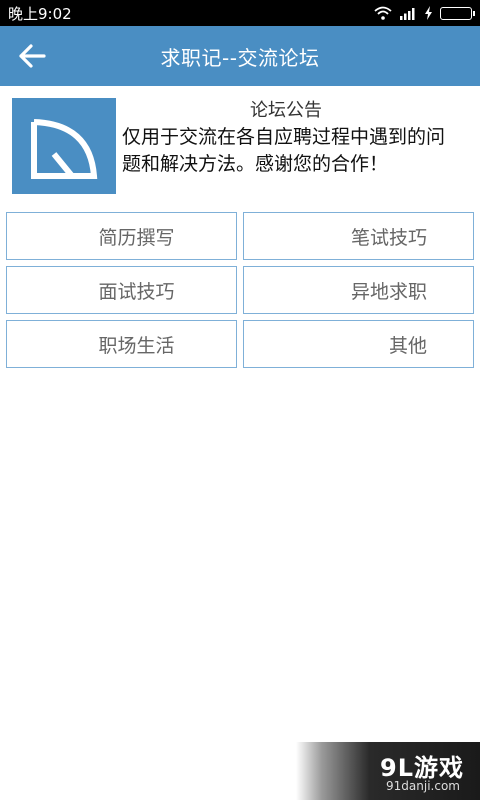 This screenshot has height=800, width=480. Describe the element at coordinates (422, 768) in the screenshot. I see `watermark-main: 9L游戏` at that location.